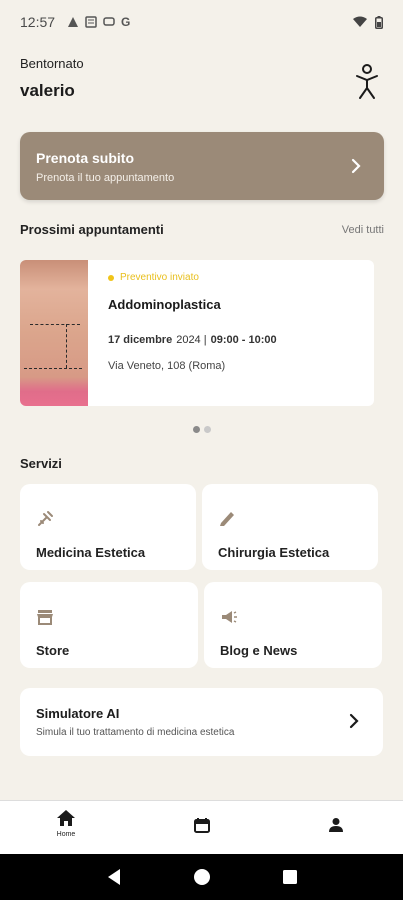 The width and height of the screenshot is (403, 900). What do you see at coordinates (229, 617) in the screenshot?
I see `megaphone-icon` at bounding box center [229, 617].